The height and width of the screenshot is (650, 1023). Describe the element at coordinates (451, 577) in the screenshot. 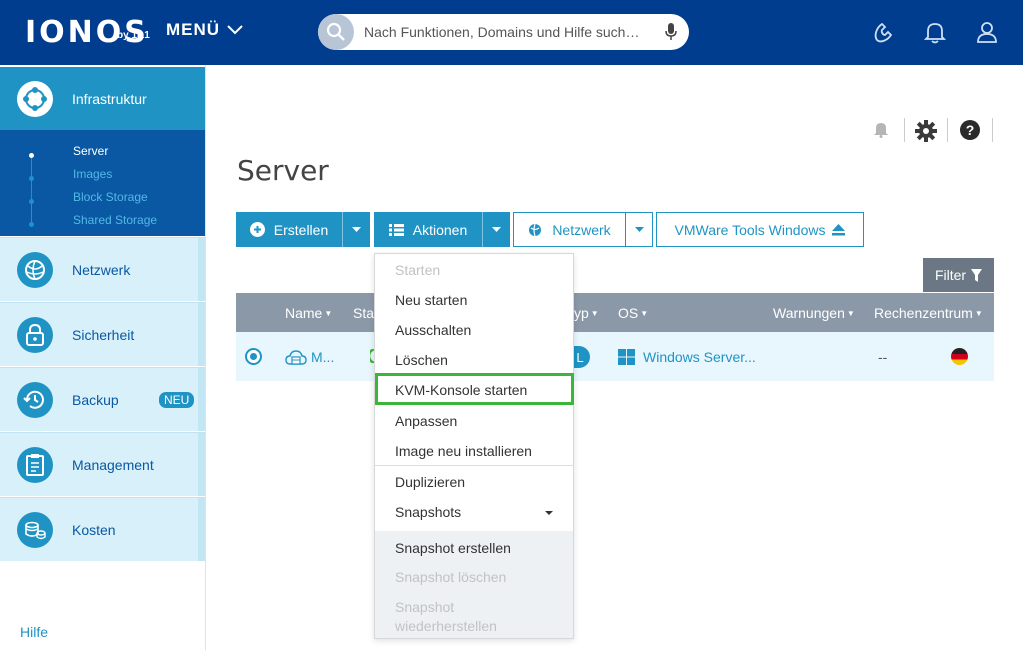

I see `menu-item-snapshot-loeschen: Snapshot löschen` at that location.